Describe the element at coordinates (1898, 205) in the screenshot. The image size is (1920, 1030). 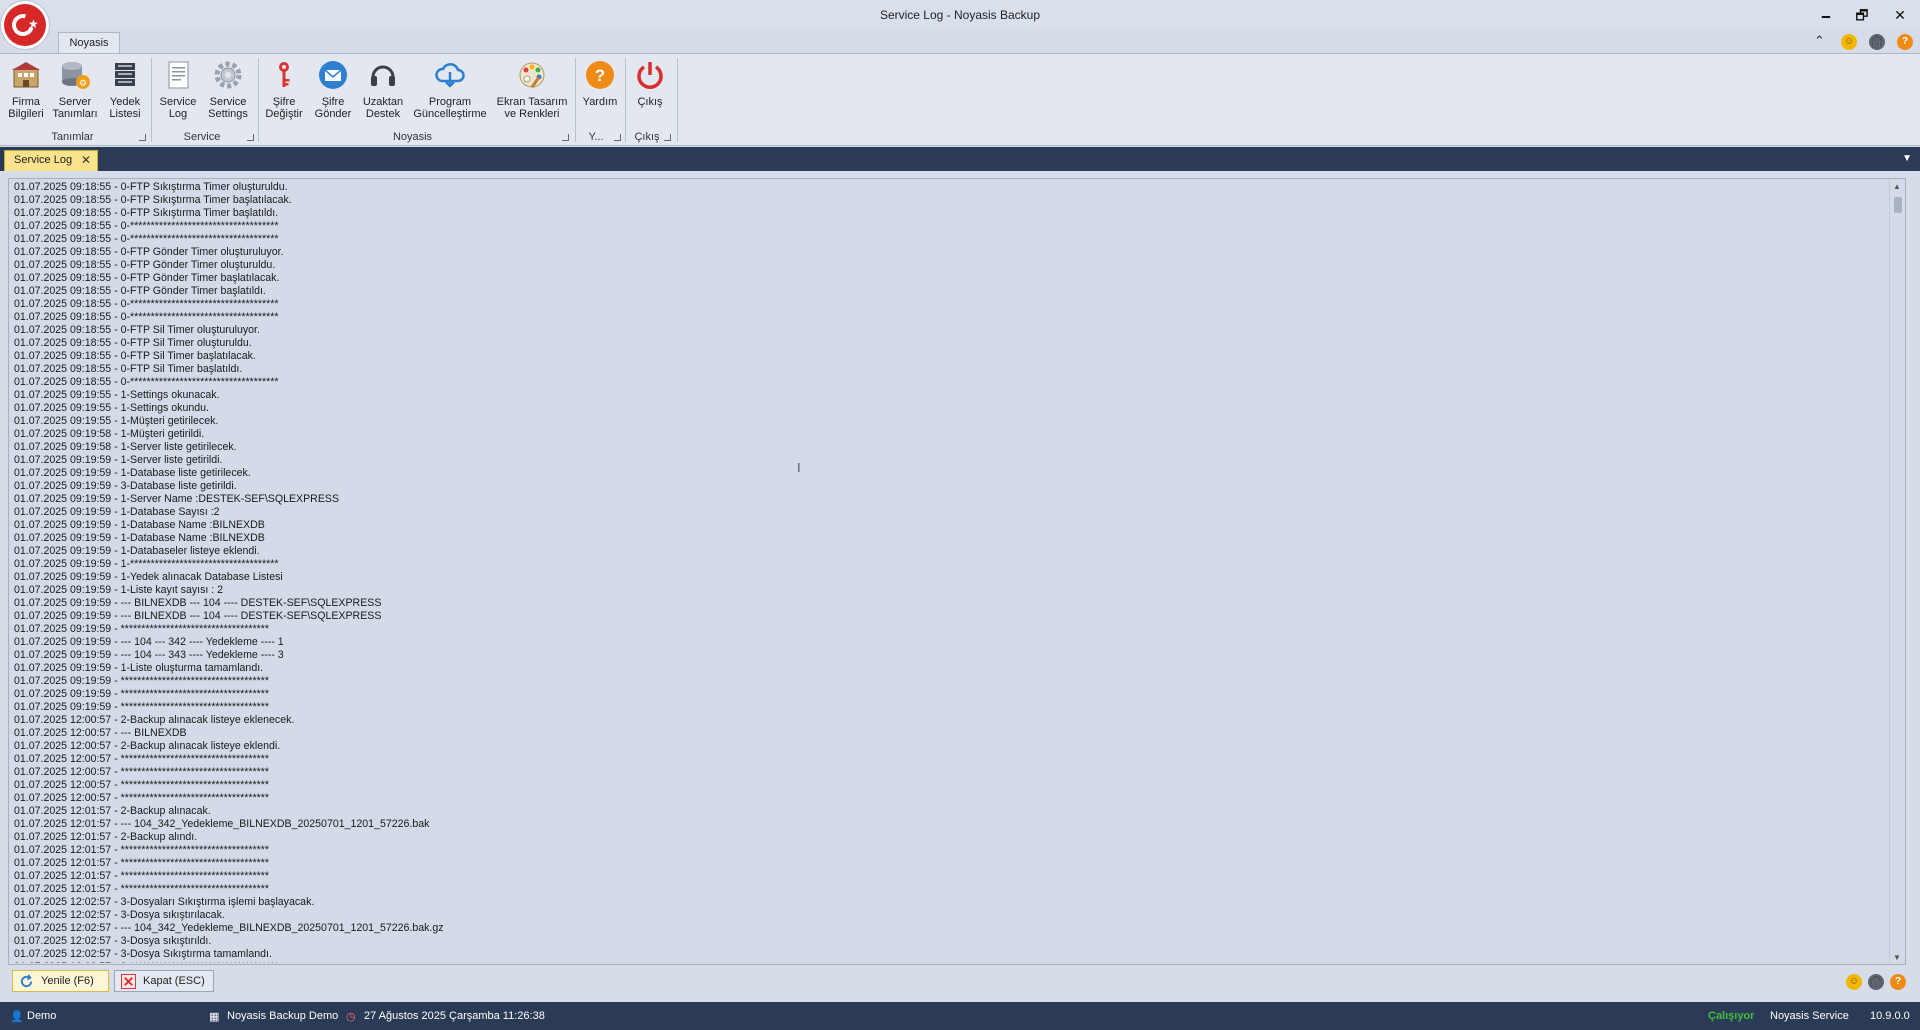
I see `scroll-thumb` at that location.